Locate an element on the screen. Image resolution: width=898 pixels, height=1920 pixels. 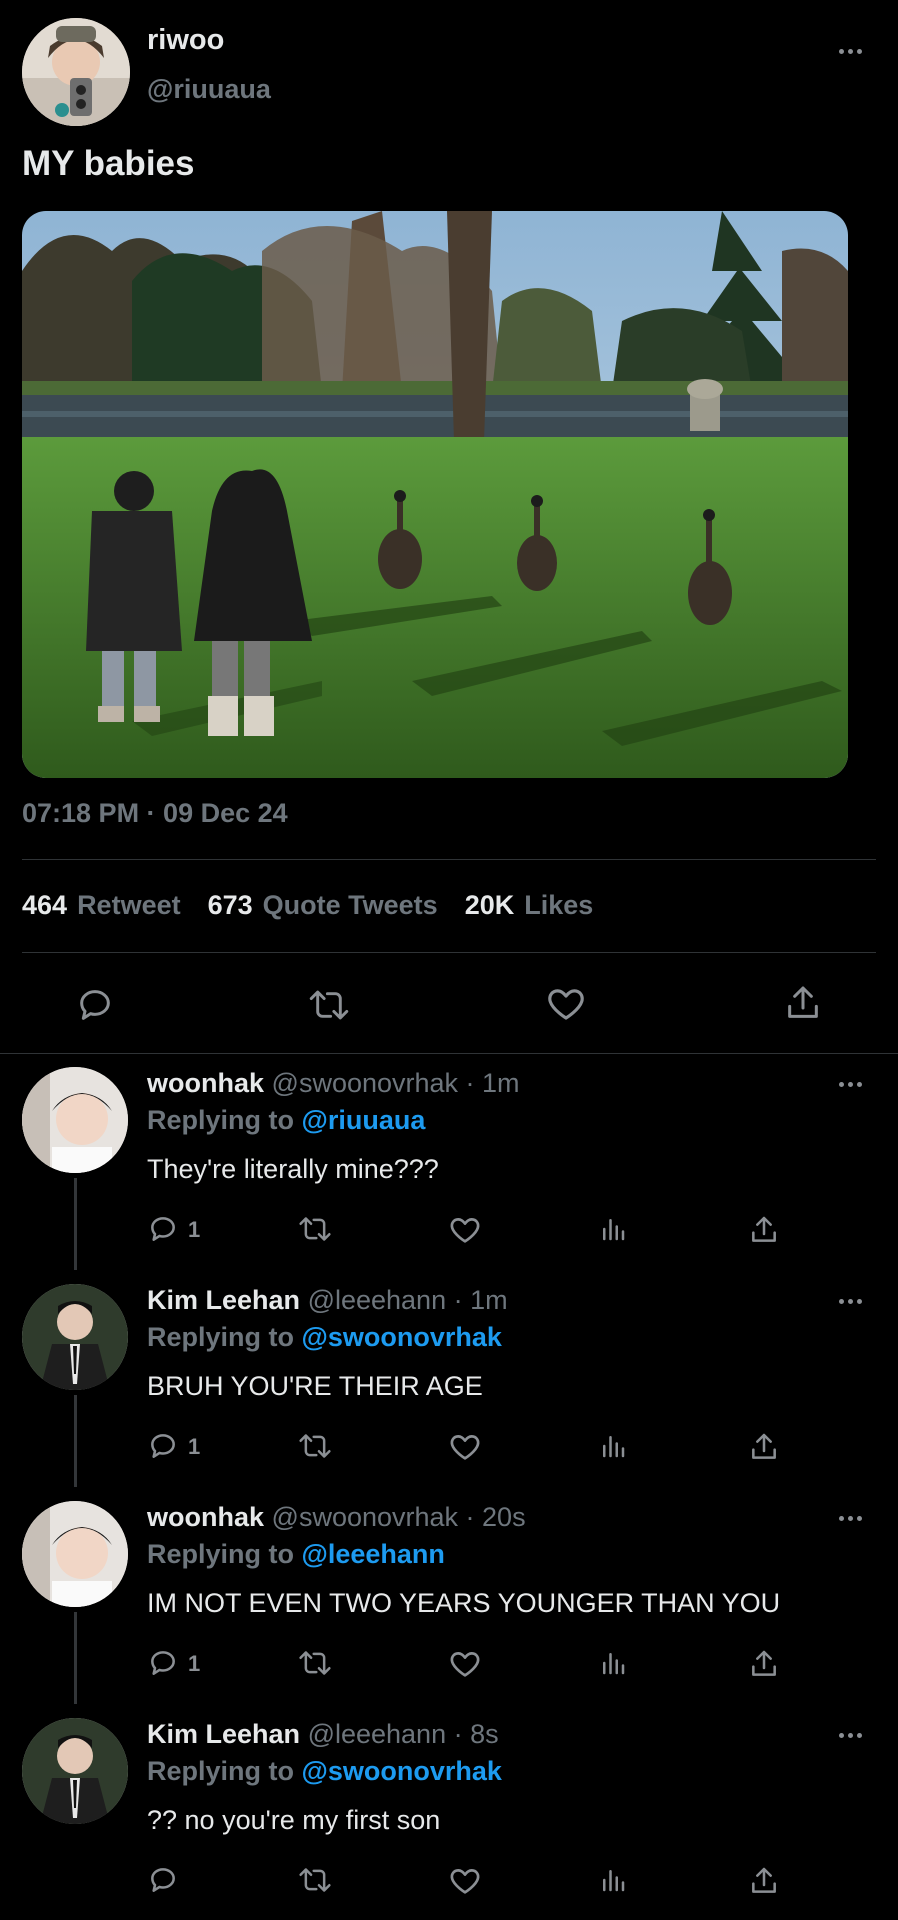
retweet-label: Retweet is located at coordinates (129, 905).